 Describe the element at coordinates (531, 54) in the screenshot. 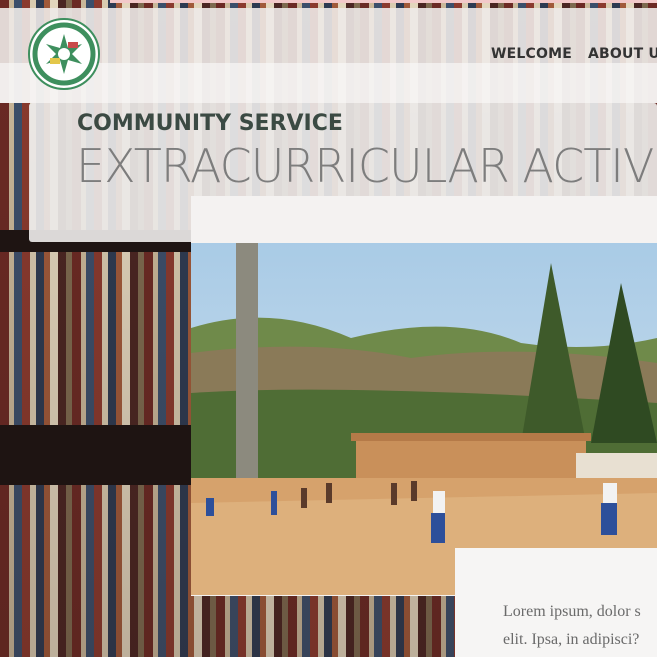

I see `nav-item-welcome: WELCOME` at that location.